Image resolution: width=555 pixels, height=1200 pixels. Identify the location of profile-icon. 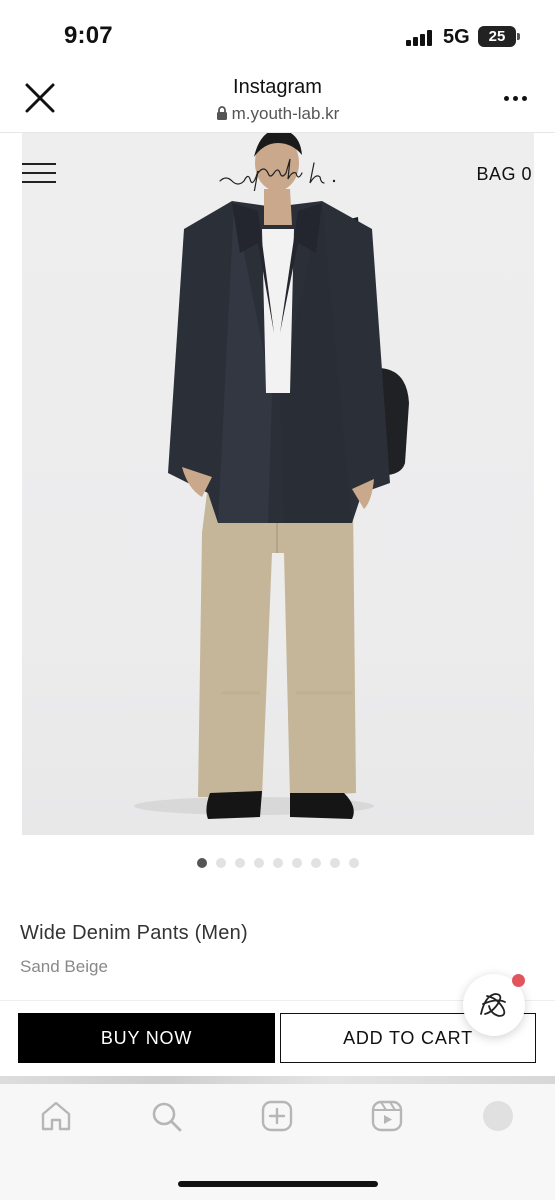
(498, 1116).